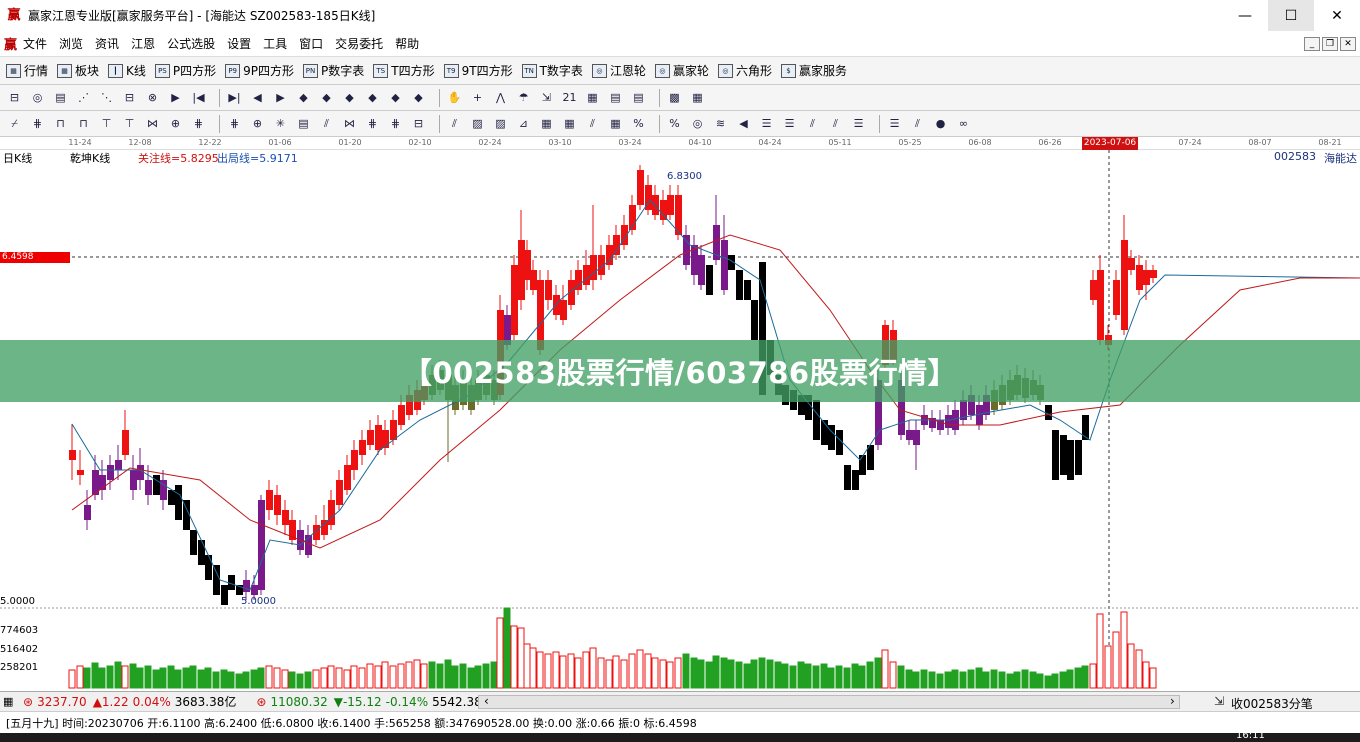 The width and height of the screenshot is (1360, 742). Describe the element at coordinates (280, 97) in the screenshot. I see `draw-tool-icon-11: ▶` at that location.